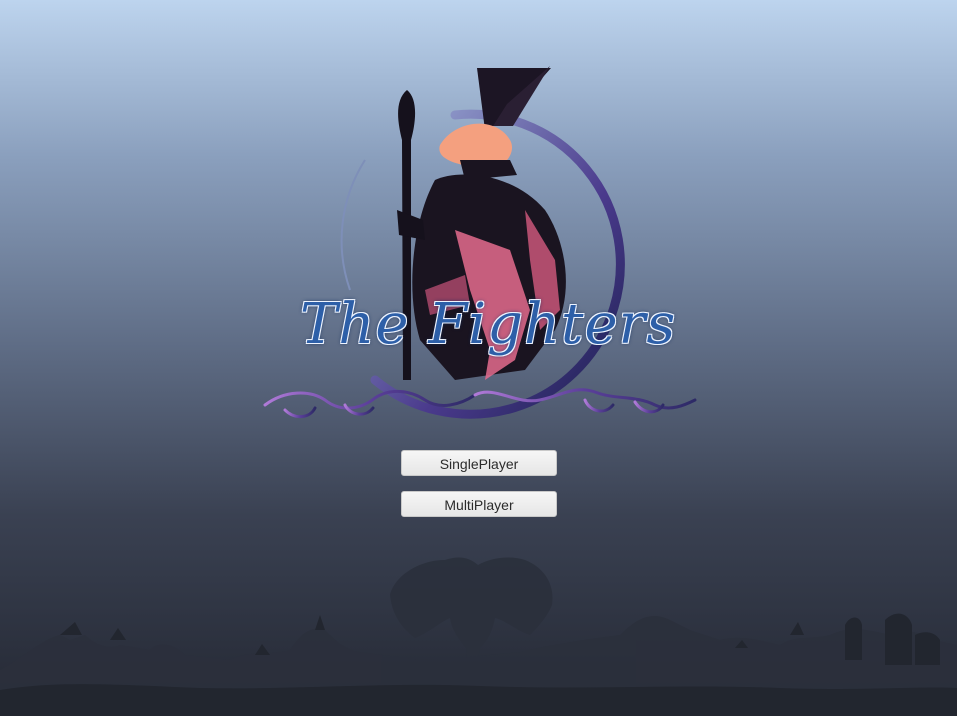 This screenshot has height=716, width=957. Describe the element at coordinates (488, 324) in the screenshot. I see `game-title: The Fighters` at that location.